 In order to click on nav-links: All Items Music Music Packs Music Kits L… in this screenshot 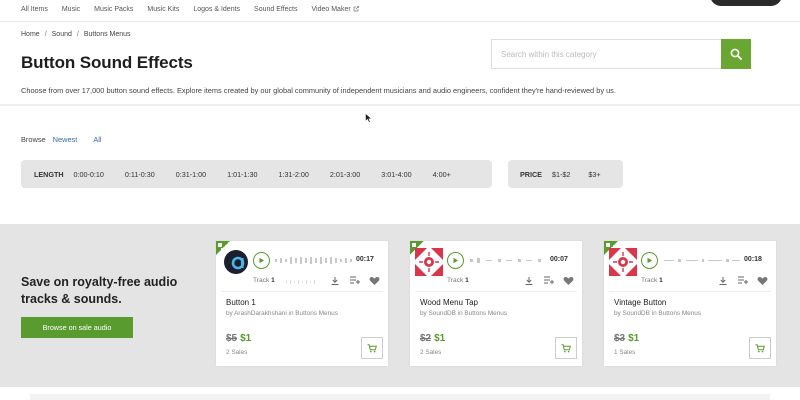, I will do `click(197, 9)`.